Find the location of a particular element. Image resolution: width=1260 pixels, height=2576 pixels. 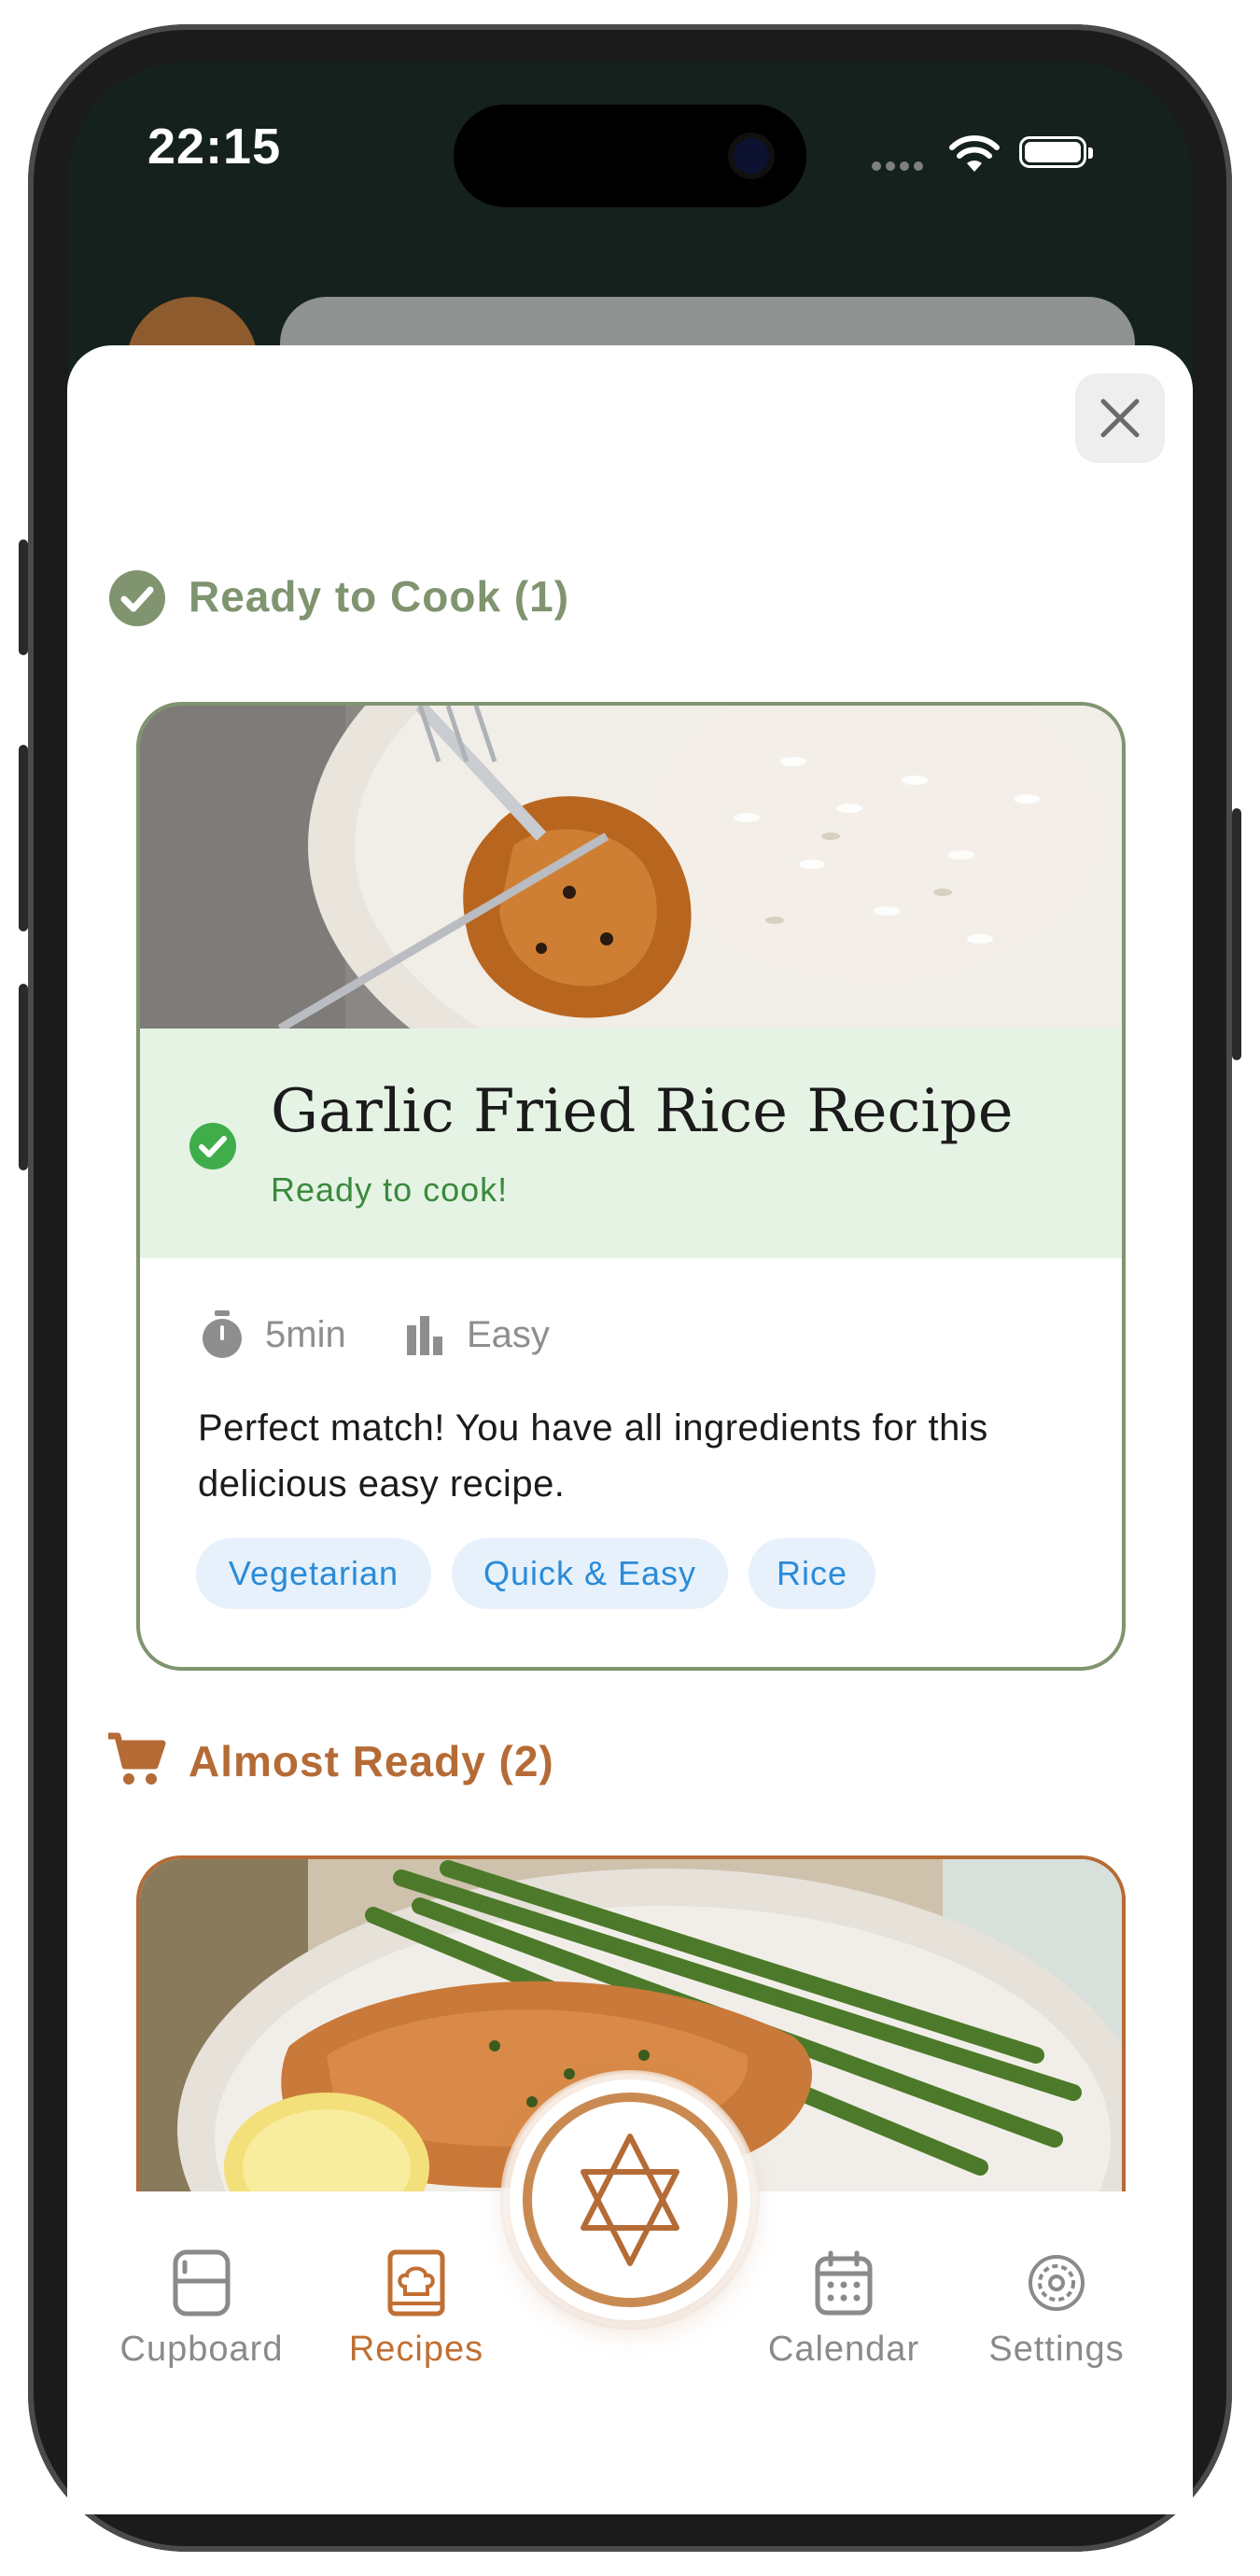

cook-time: 5min is located at coordinates (305, 1334).